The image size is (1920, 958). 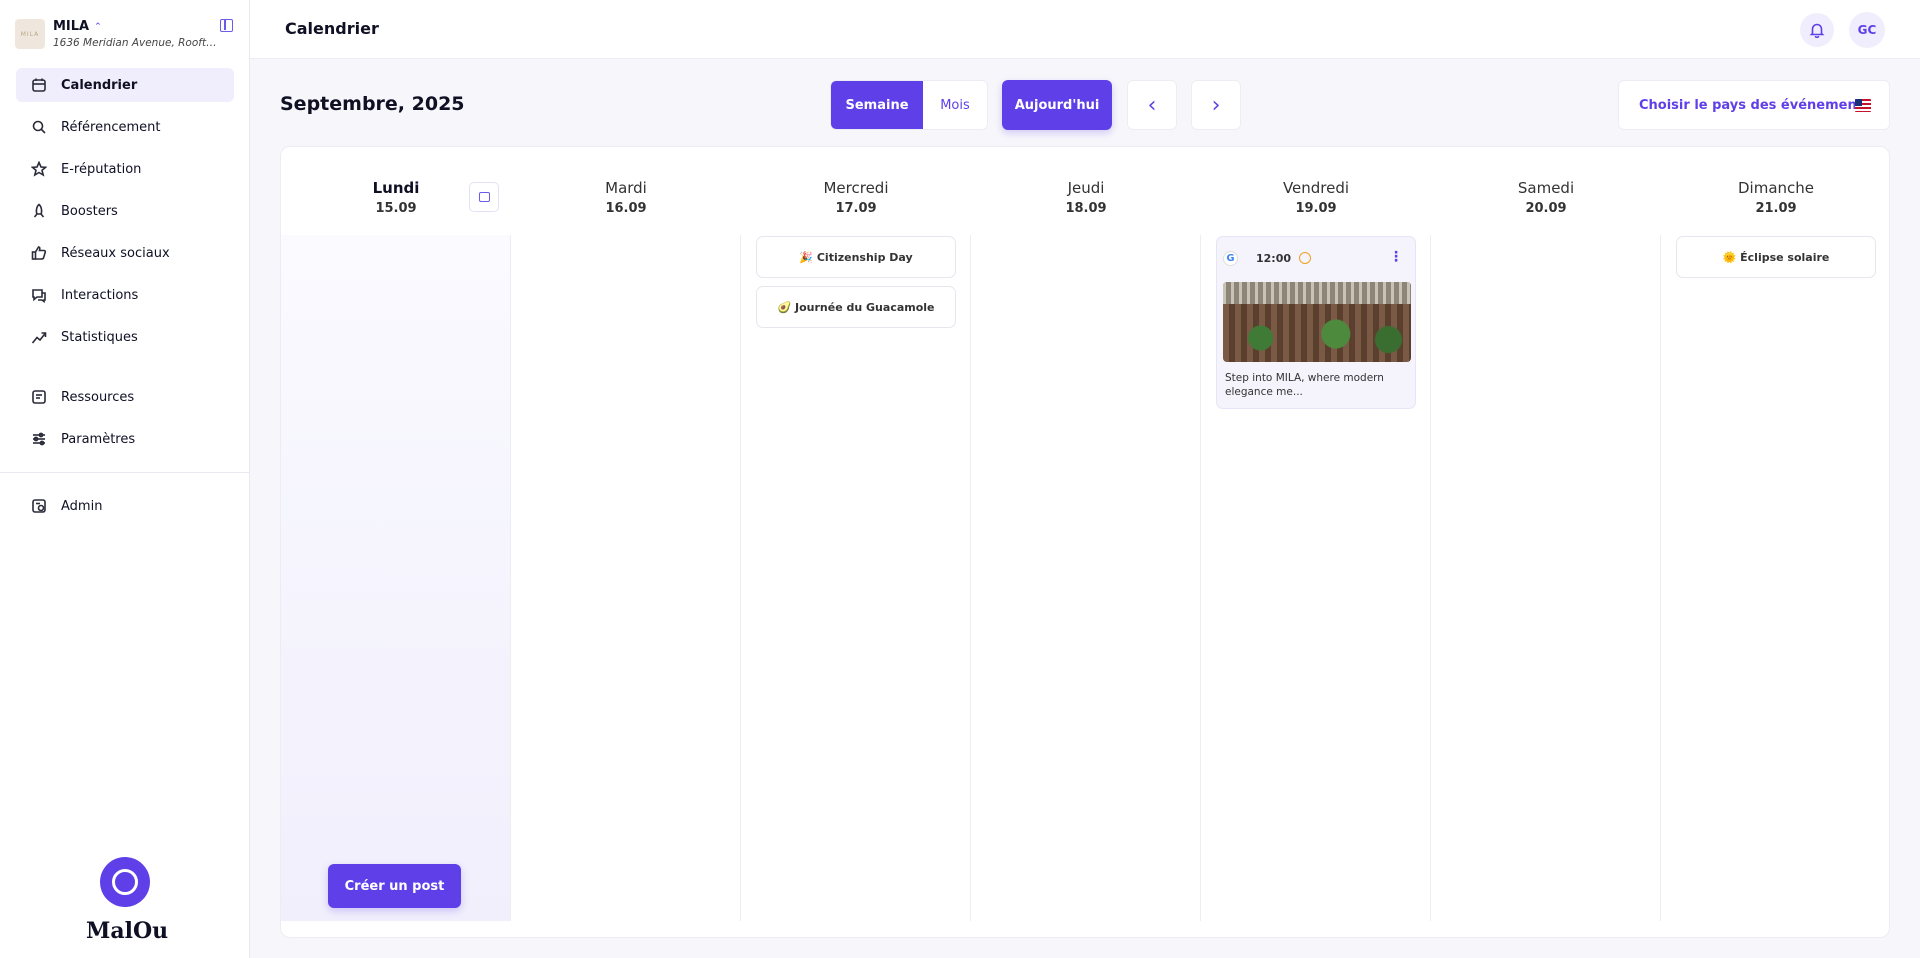 I want to click on chat-icon, so click(x=39, y=296).